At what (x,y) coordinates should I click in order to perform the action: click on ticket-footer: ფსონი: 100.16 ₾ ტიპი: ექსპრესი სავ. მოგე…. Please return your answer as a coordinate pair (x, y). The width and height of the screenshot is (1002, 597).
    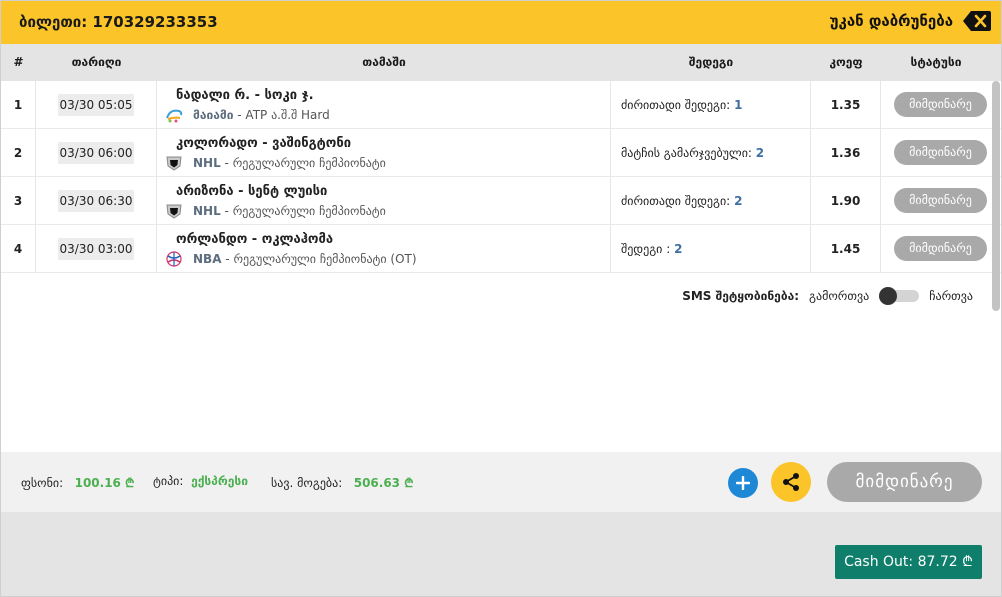
    Looking at the image, I should click on (501, 482).